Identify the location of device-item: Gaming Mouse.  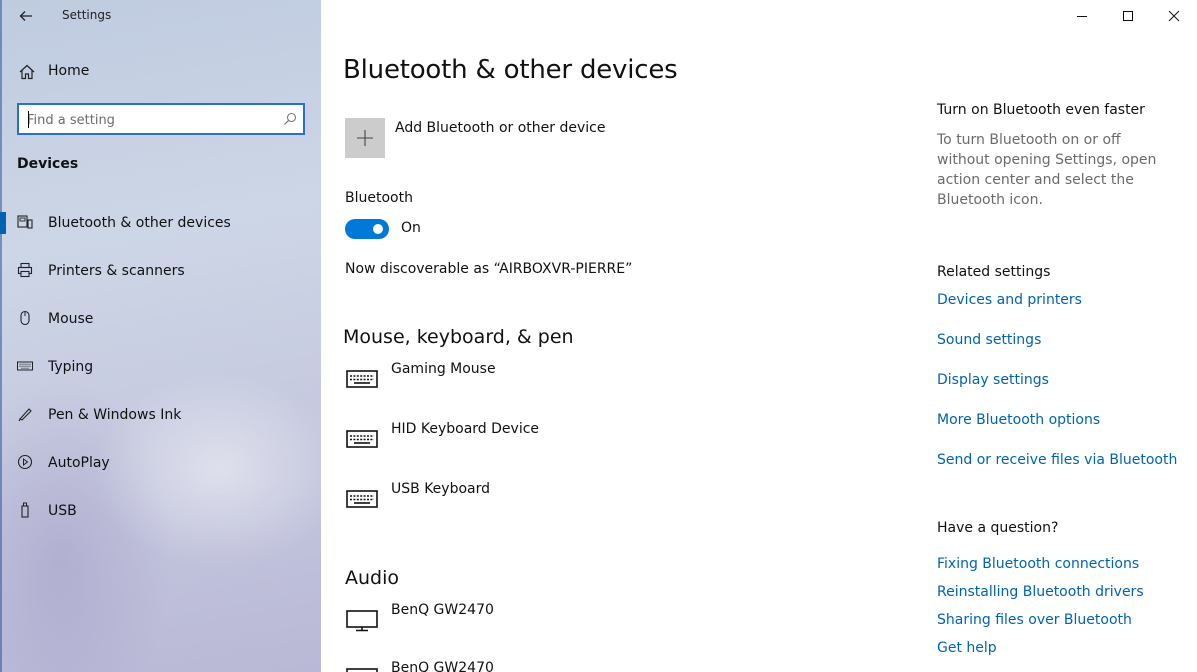
(545, 381).